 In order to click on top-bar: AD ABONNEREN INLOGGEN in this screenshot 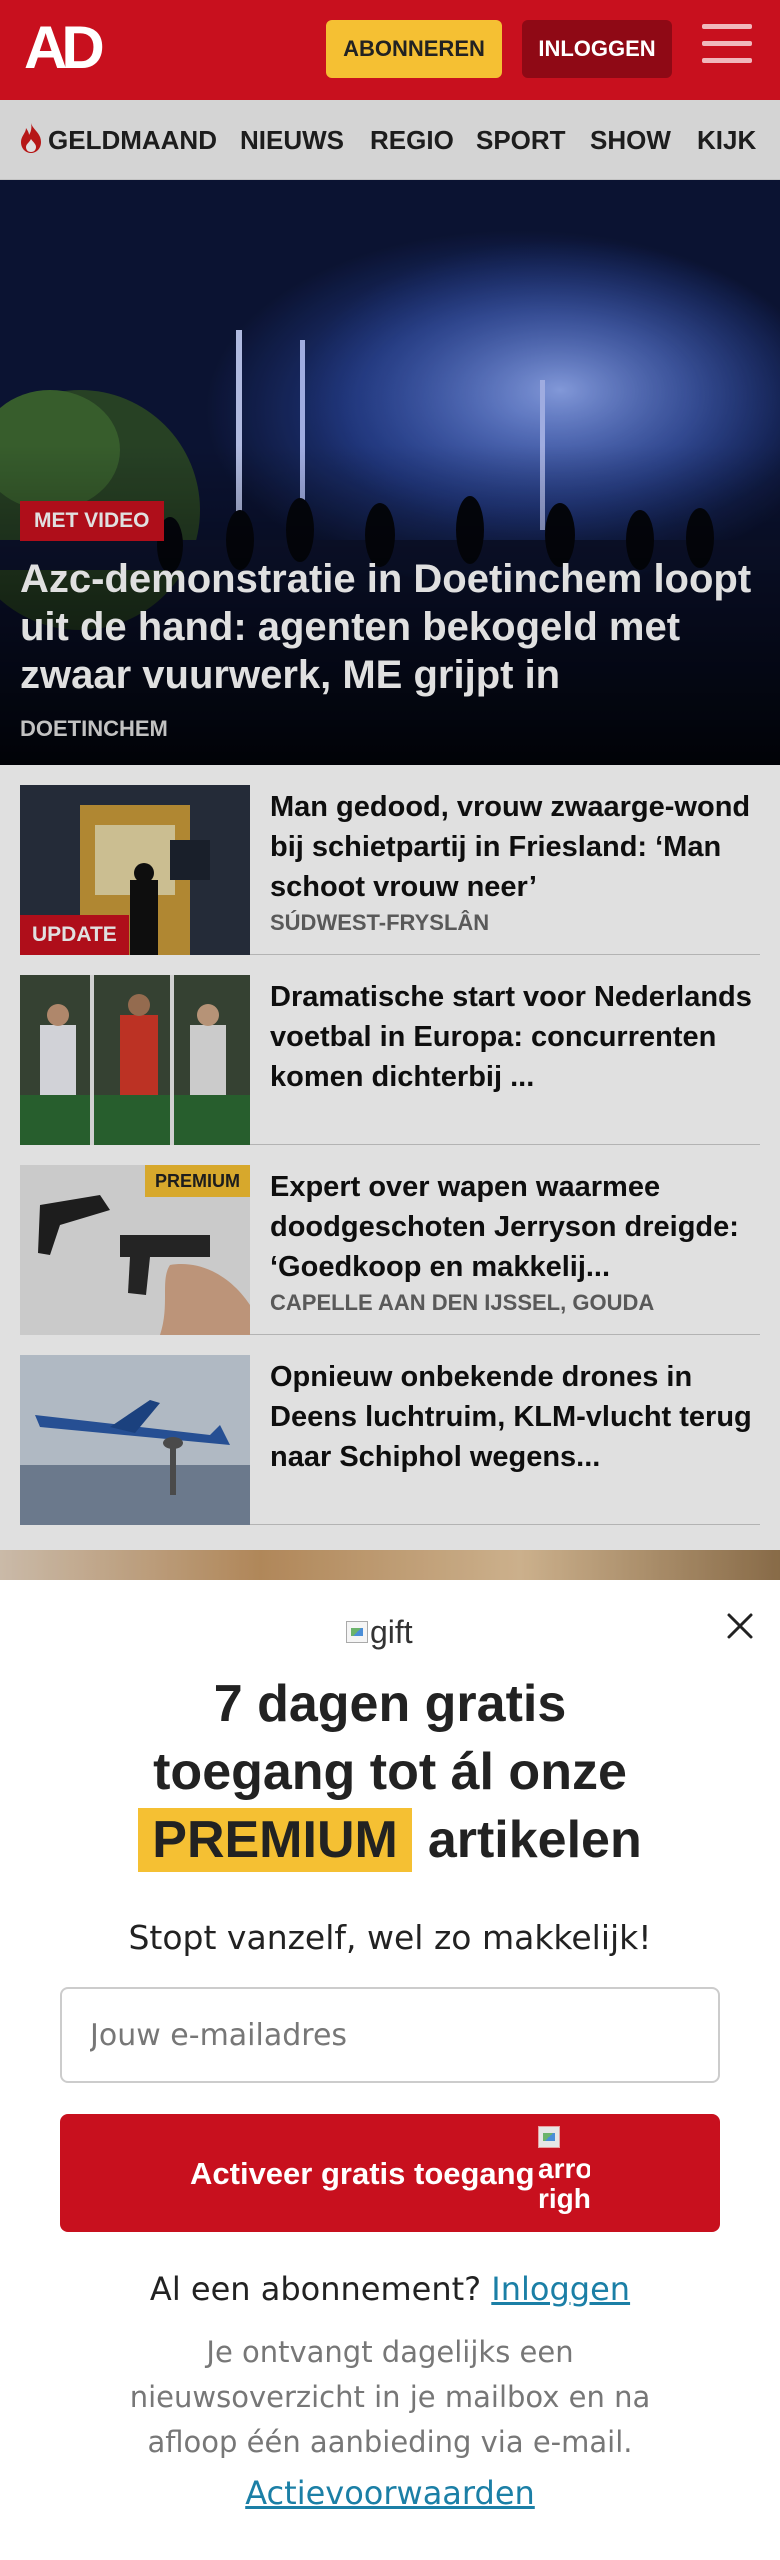, I will do `click(390, 50)`.